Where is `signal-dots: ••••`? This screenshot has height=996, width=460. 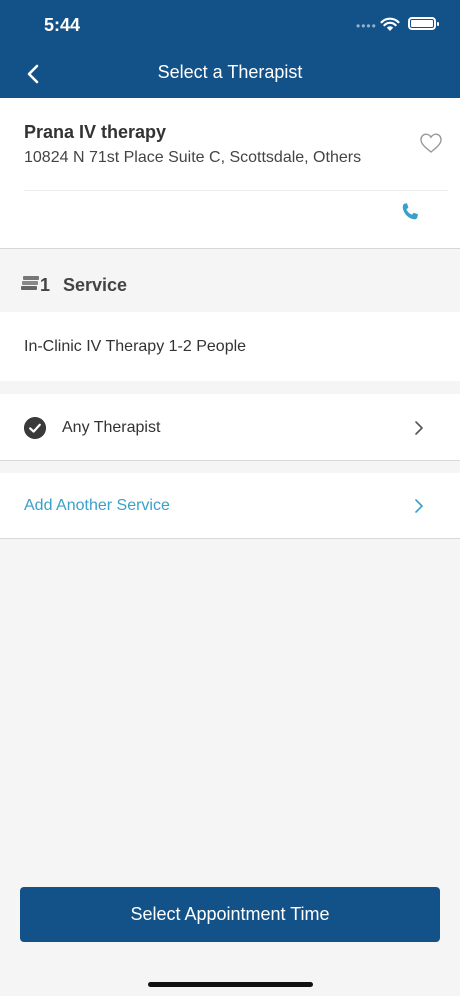
signal-dots: •••• is located at coordinates (366, 26).